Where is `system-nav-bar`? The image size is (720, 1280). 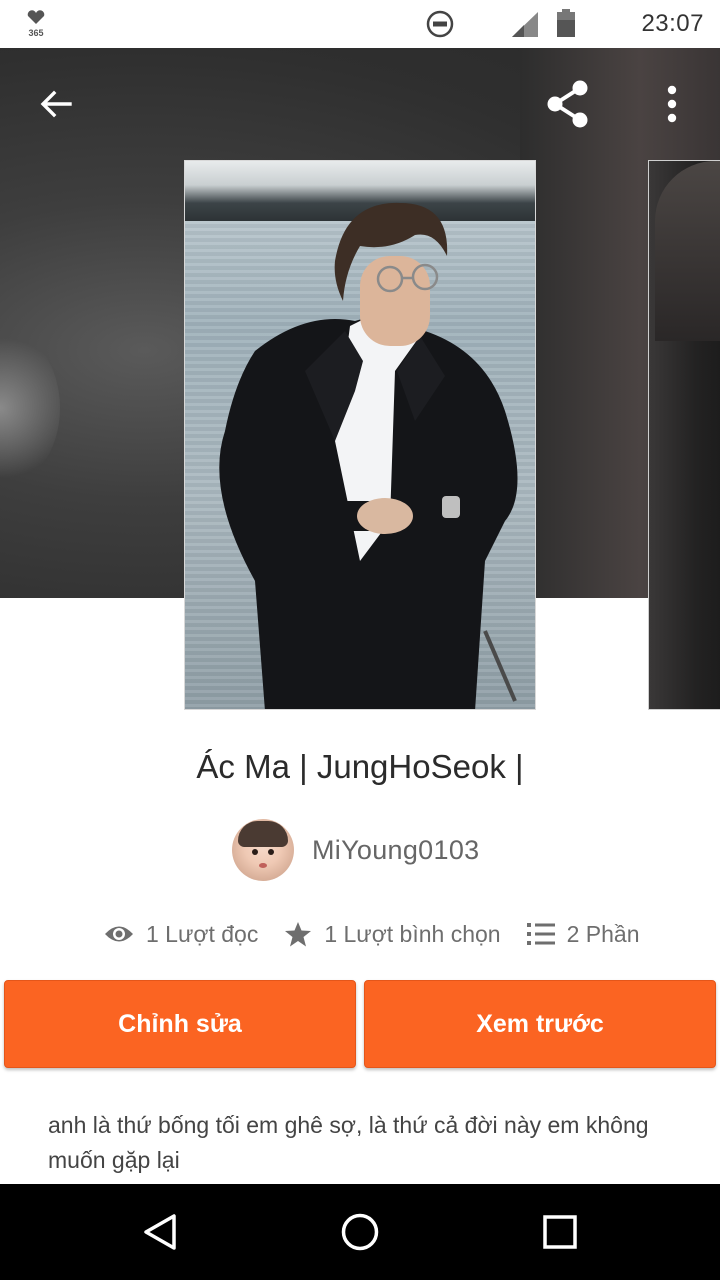
system-nav-bar is located at coordinates (360, 1232).